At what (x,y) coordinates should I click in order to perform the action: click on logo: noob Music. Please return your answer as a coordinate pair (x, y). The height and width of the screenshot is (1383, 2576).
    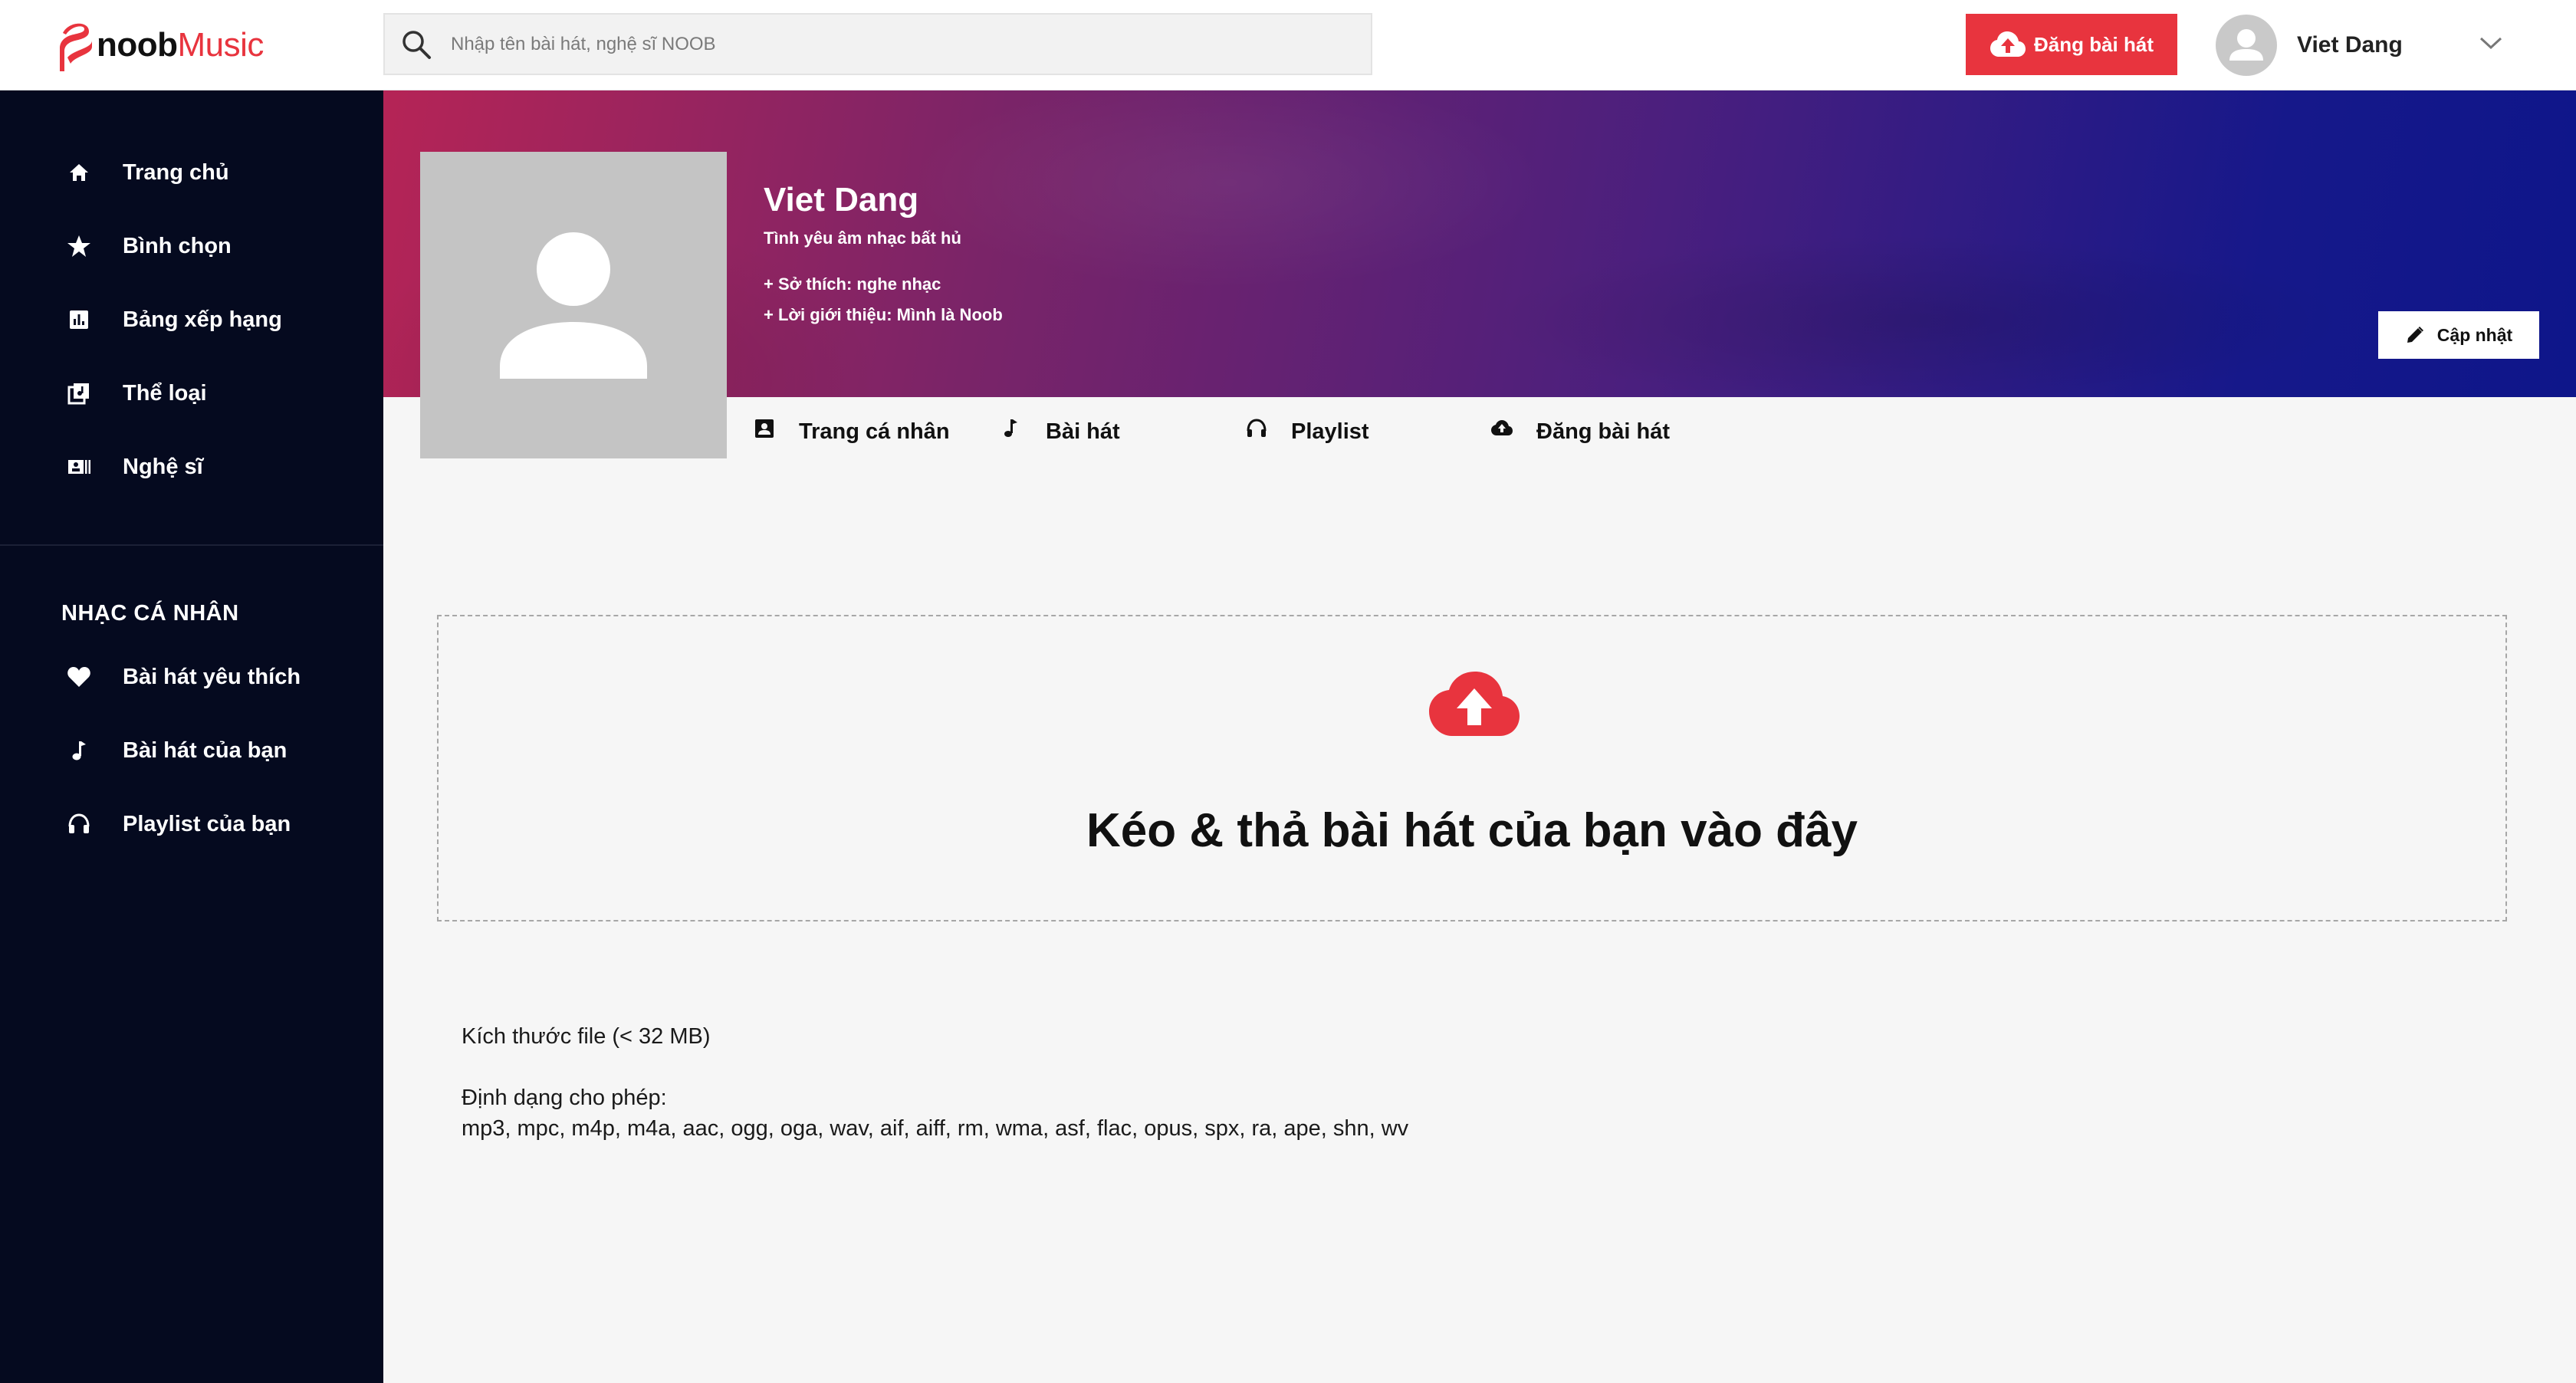
    Looking at the image, I should click on (161, 45).